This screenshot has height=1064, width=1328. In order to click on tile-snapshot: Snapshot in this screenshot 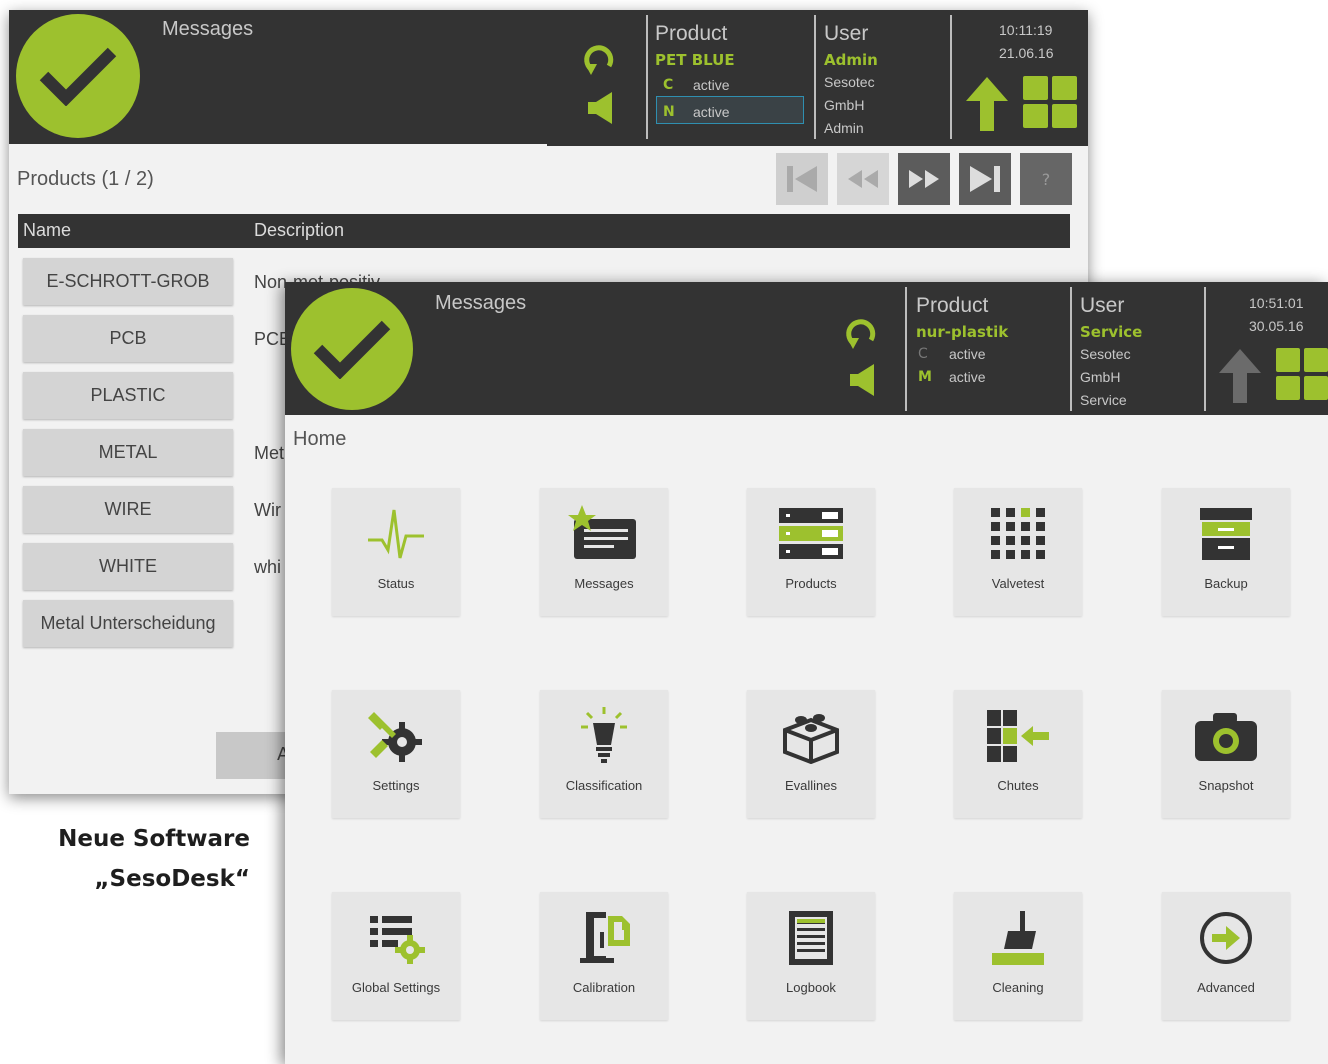, I will do `click(1226, 754)`.